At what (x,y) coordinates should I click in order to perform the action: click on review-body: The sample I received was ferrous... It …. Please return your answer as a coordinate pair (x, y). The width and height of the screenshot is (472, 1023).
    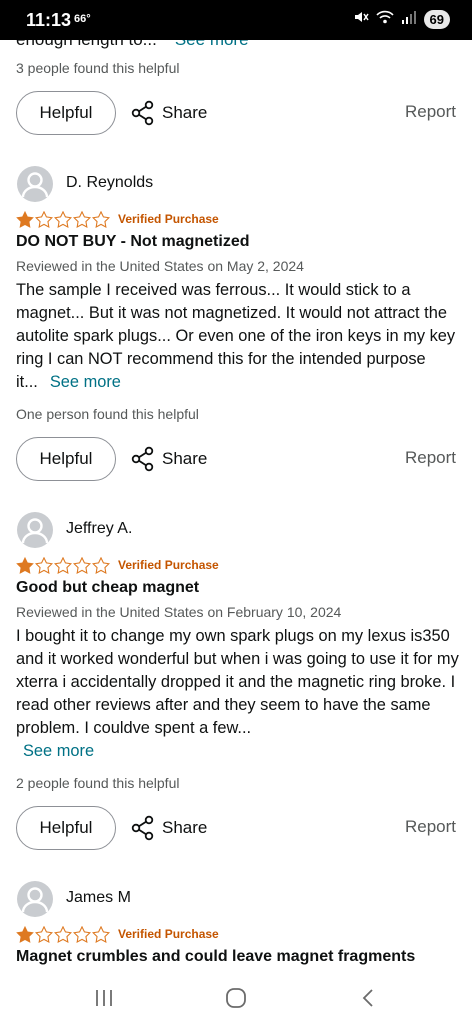
    Looking at the image, I should click on (236, 336).